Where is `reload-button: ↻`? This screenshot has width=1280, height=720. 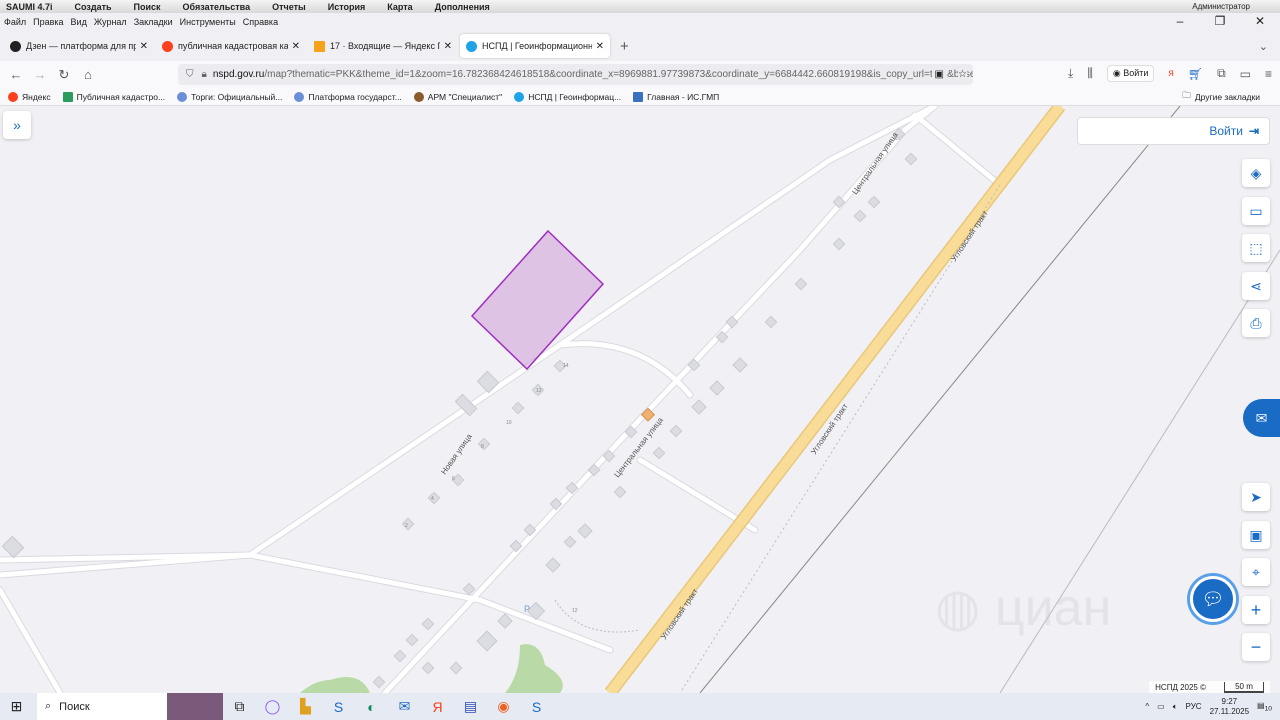 reload-button: ↻ is located at coordinates (64, 75).